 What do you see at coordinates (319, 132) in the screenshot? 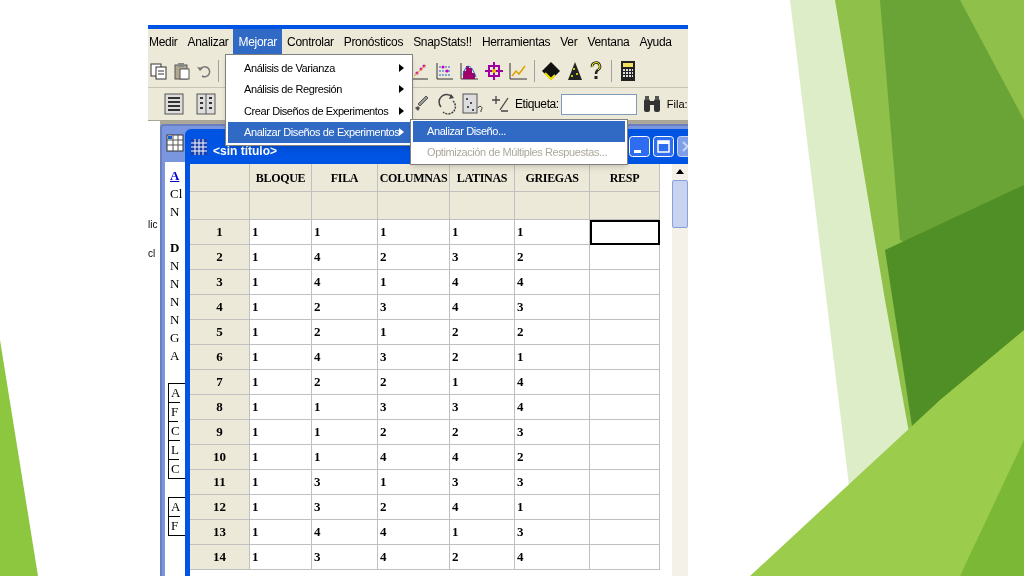
I see `menu-item: Analizar Diseños de Experimentos` at bounding box center [319, 132].